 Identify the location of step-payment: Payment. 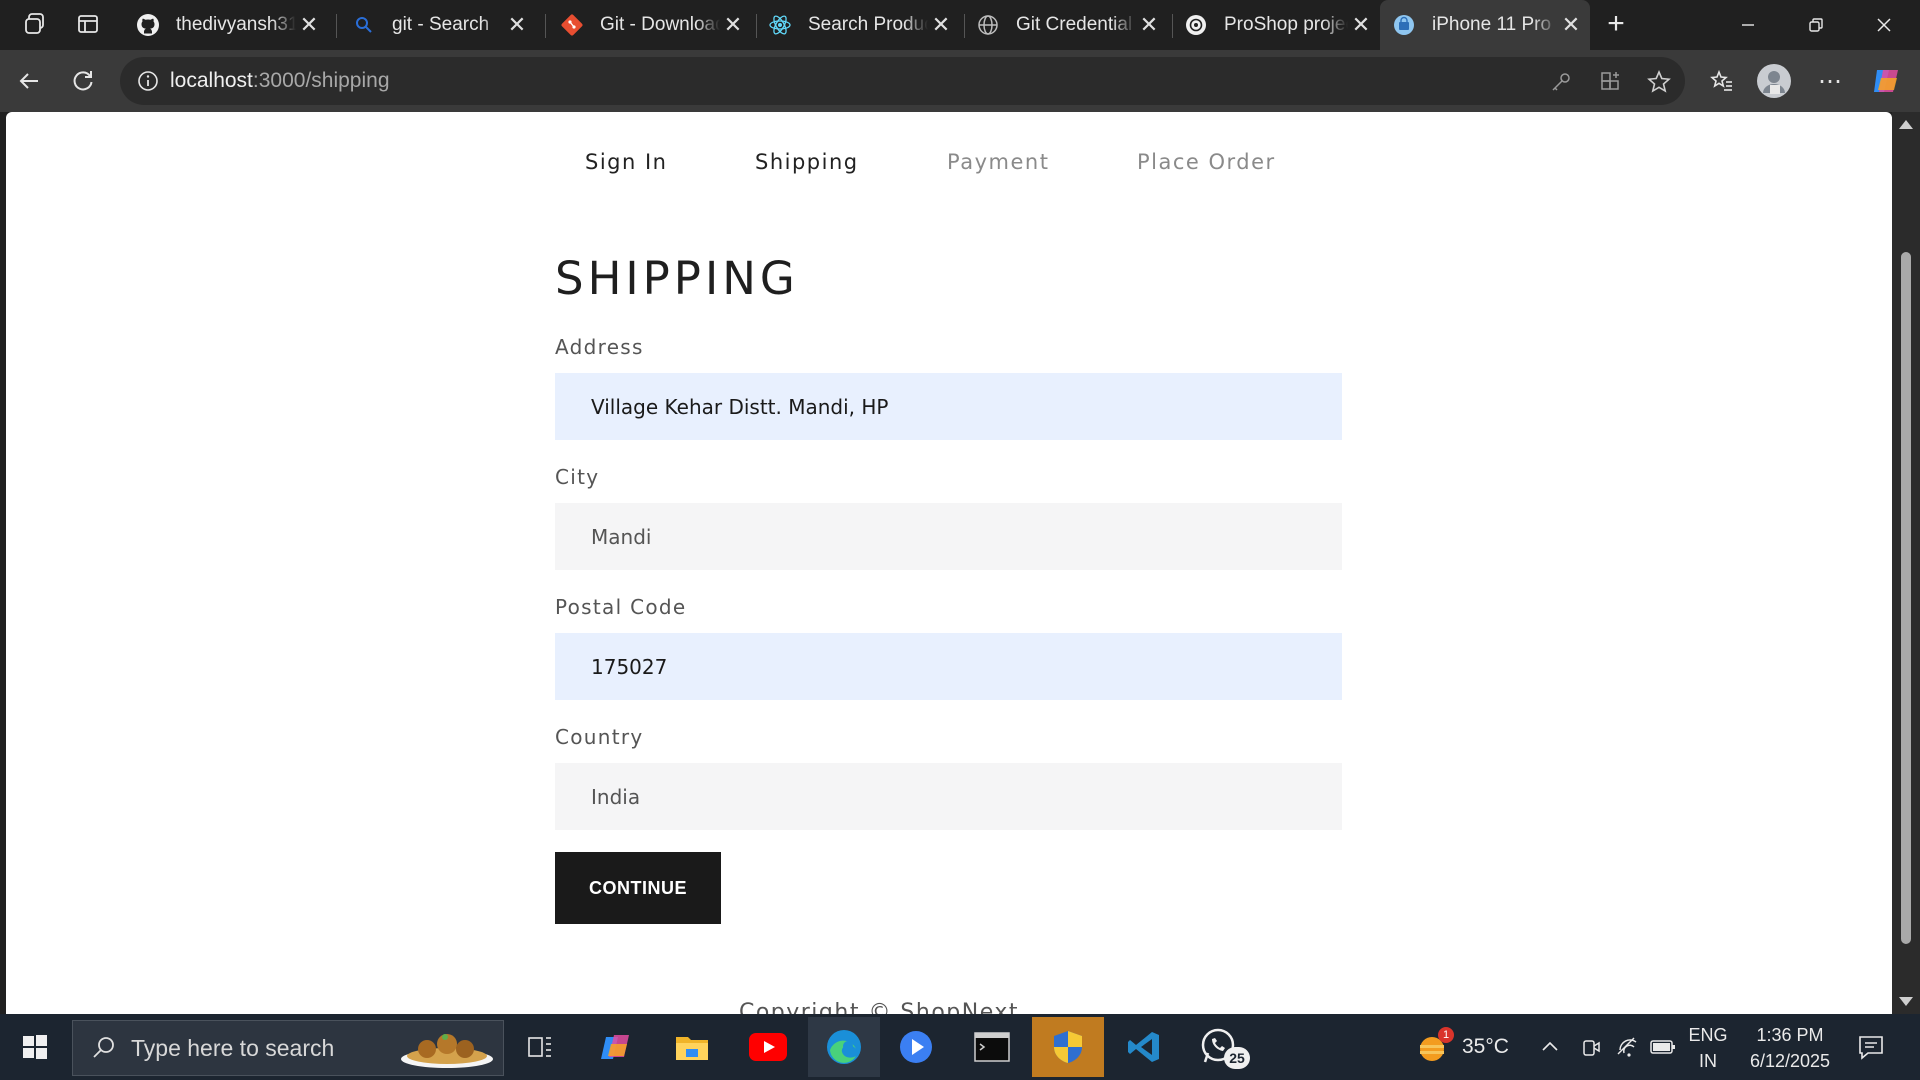
(998, 162).